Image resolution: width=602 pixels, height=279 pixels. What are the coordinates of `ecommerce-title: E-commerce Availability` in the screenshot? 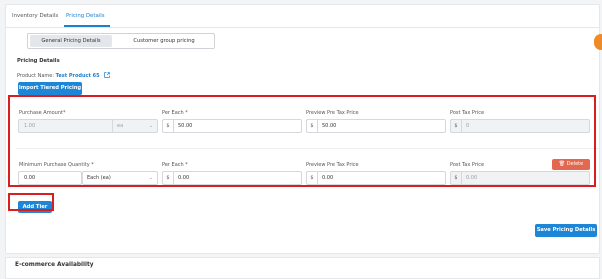 It's located at (54, 265).